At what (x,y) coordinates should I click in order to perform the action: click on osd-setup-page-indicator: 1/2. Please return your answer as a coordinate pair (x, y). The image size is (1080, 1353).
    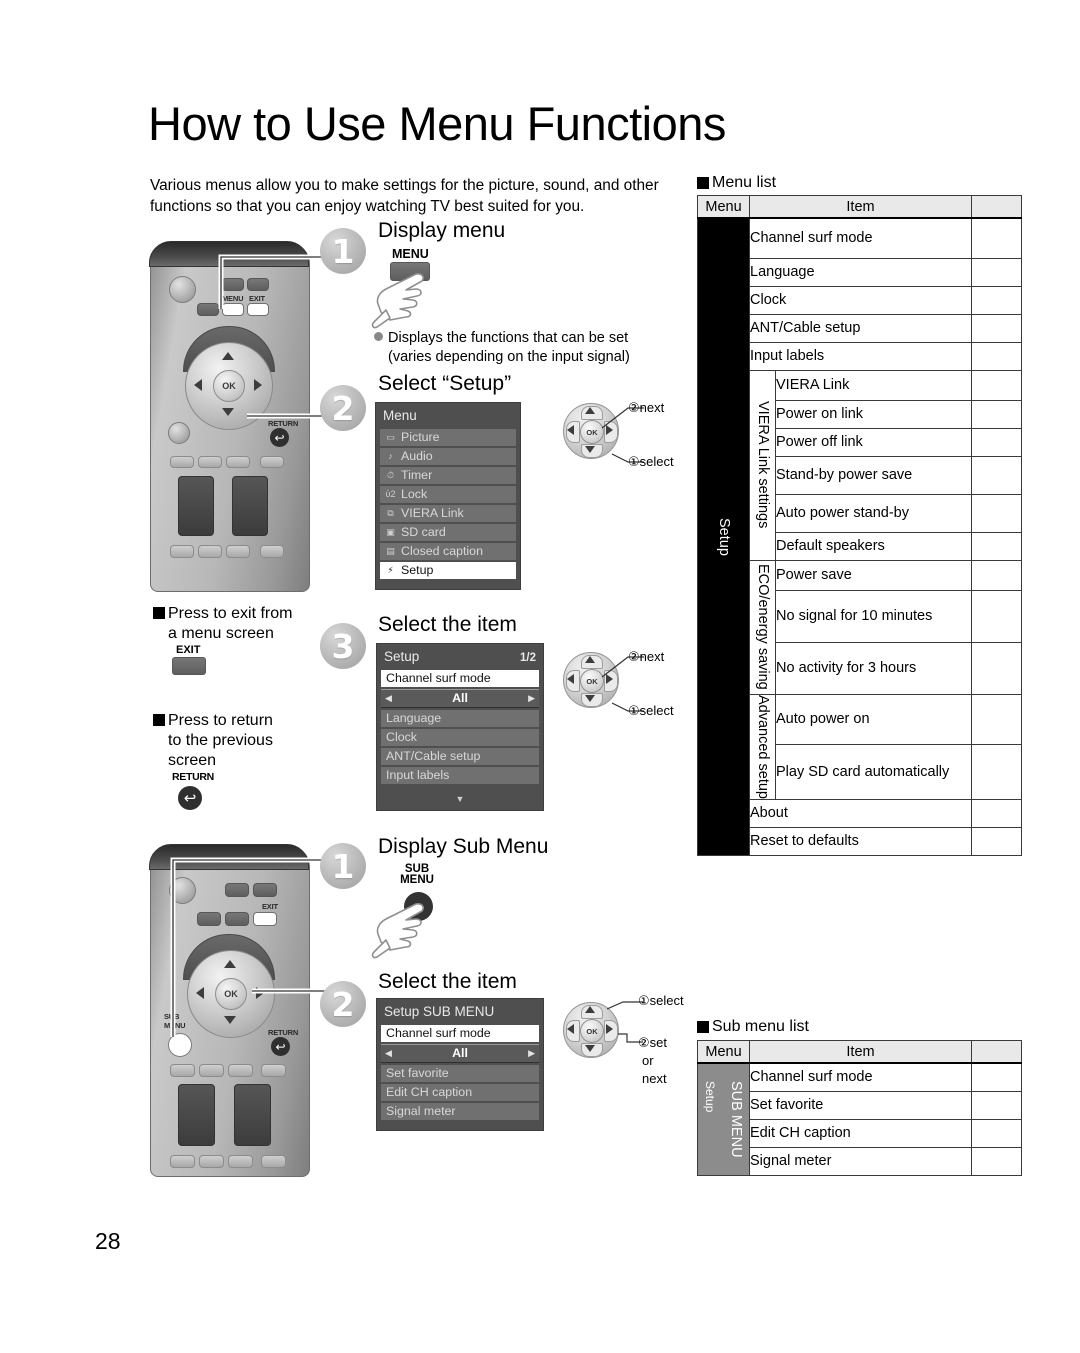
    Looking at the image, I should click on (528, 658).